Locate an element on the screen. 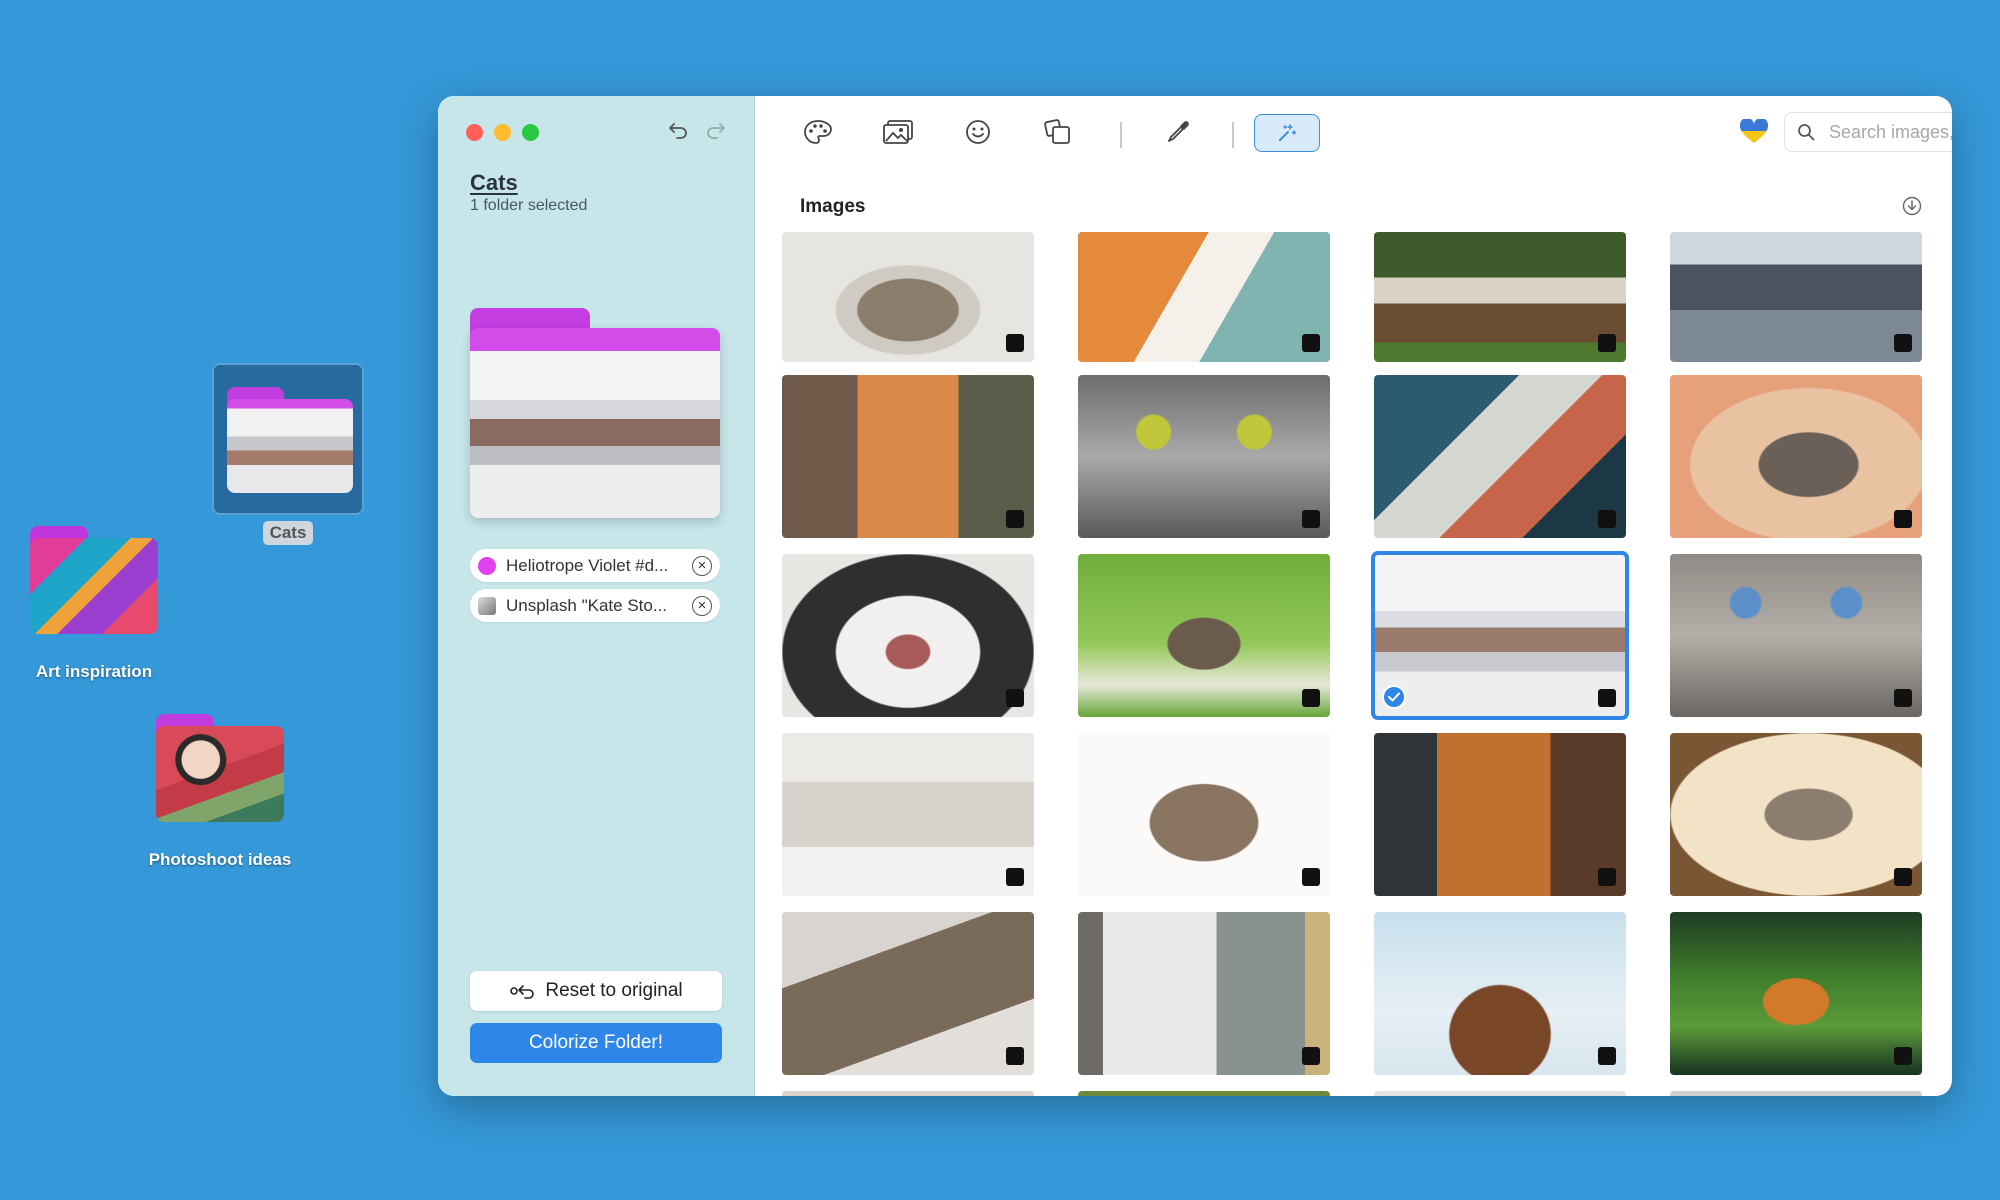 This screenshot has width=2000, height=1200. desktop-folder-label: Photoshoot ideas is located at coordinates (220, 859).